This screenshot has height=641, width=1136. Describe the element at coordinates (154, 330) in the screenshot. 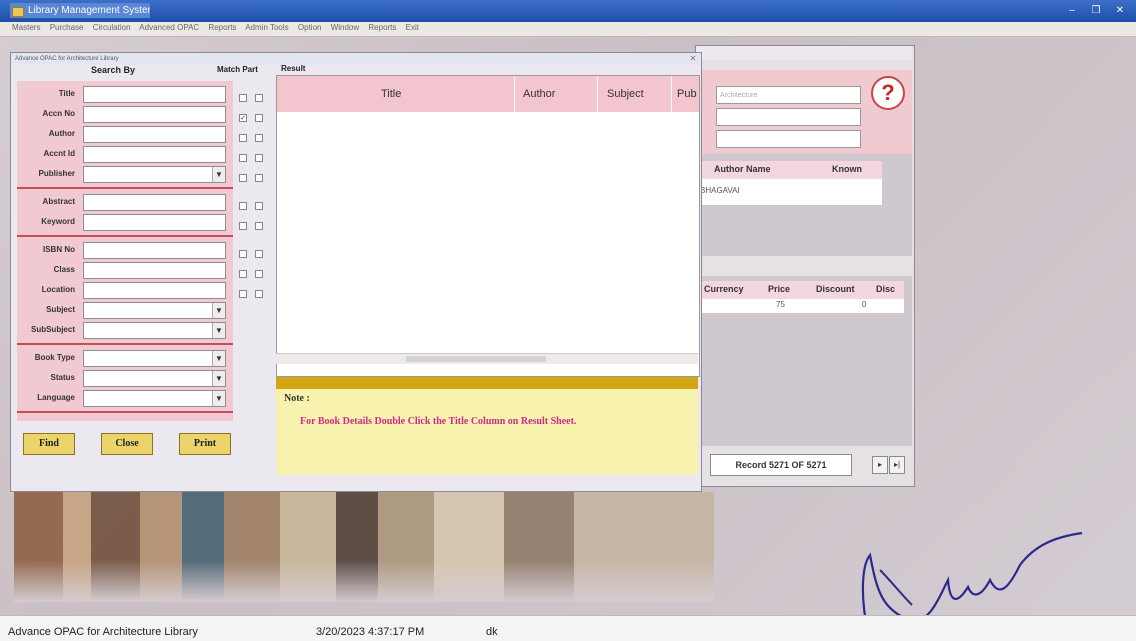

I see `subsubject-select: ▼` at that location.